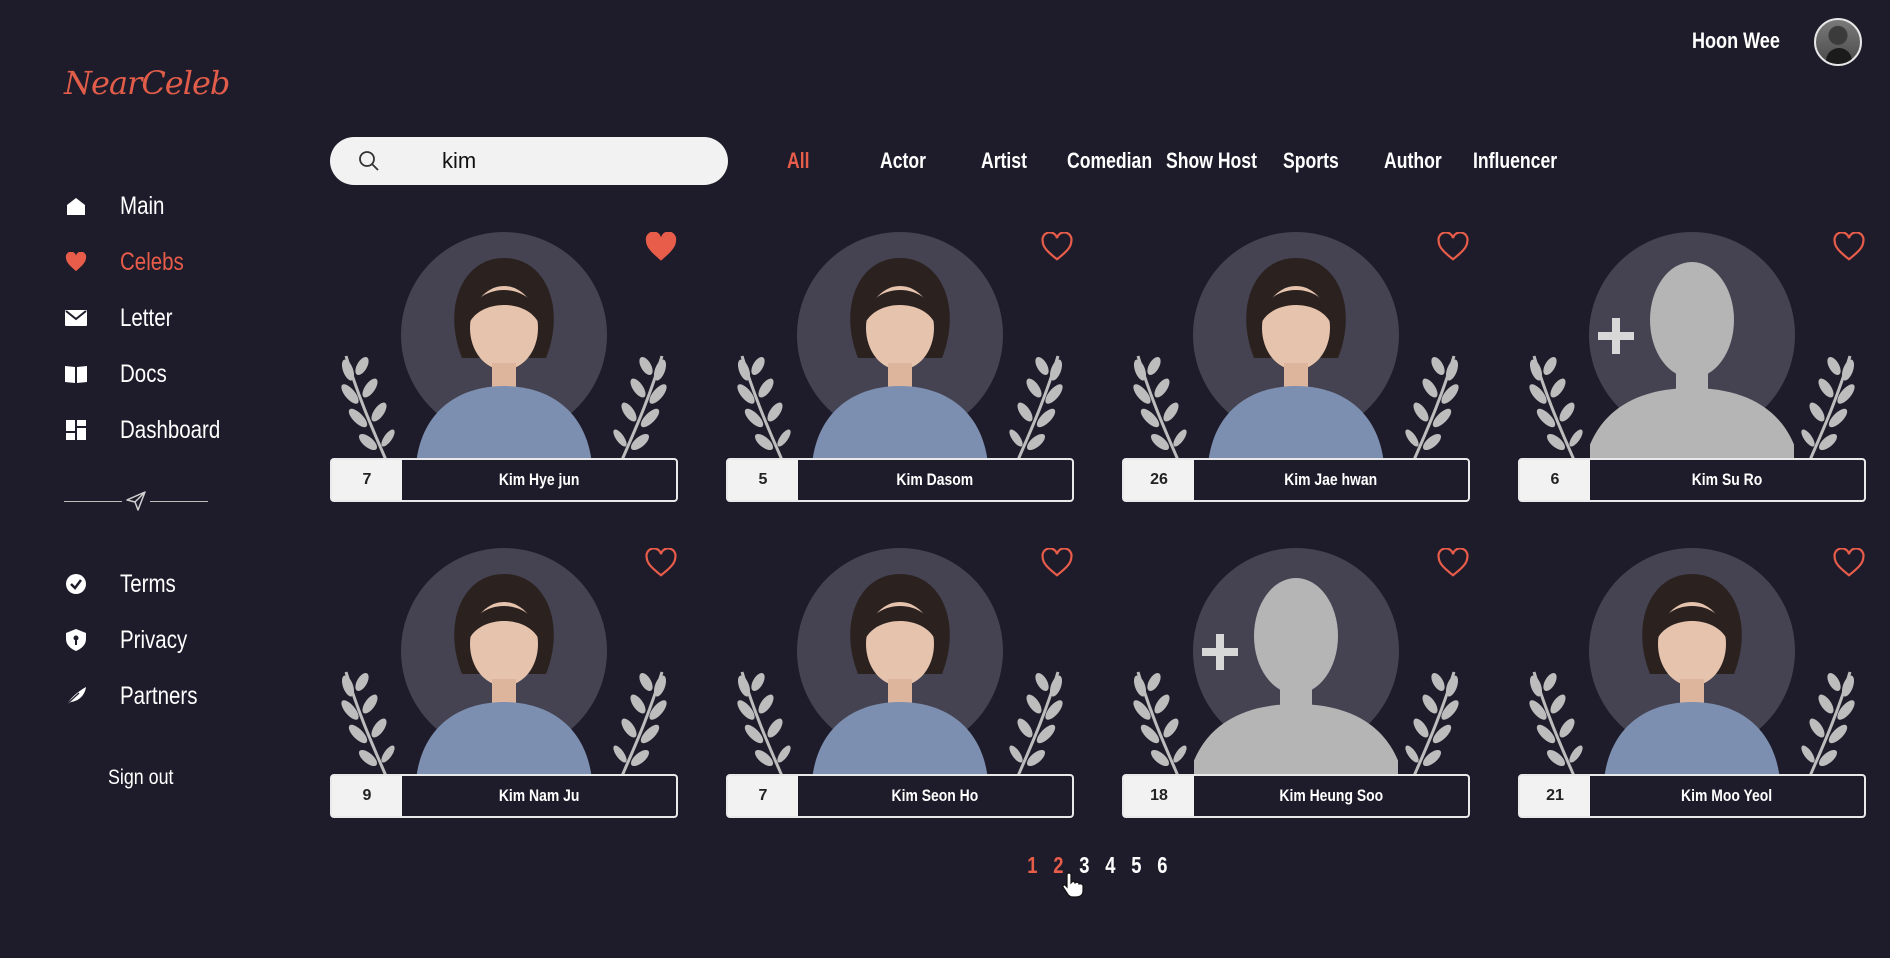 The height and width of the screenshot is (958, 1890). I want to click on celeb-card: 6 Kim Su Ro, so click(1692, 366).